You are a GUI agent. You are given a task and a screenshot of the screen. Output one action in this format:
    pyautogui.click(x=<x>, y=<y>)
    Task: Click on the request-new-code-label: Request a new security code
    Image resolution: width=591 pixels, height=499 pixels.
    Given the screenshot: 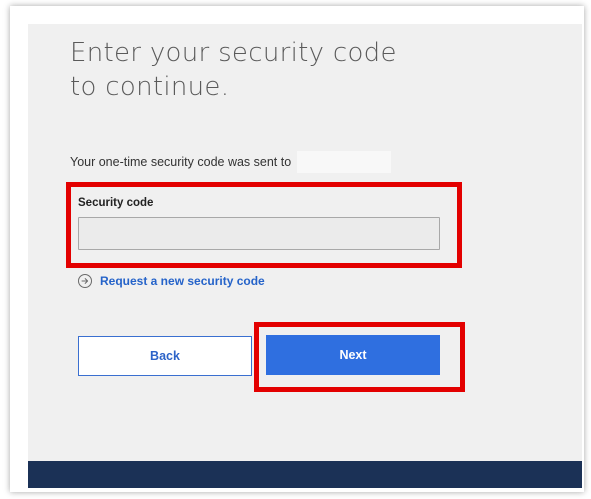 What is the action you would take?
    pyautogui.click(x=182, y=281)
    